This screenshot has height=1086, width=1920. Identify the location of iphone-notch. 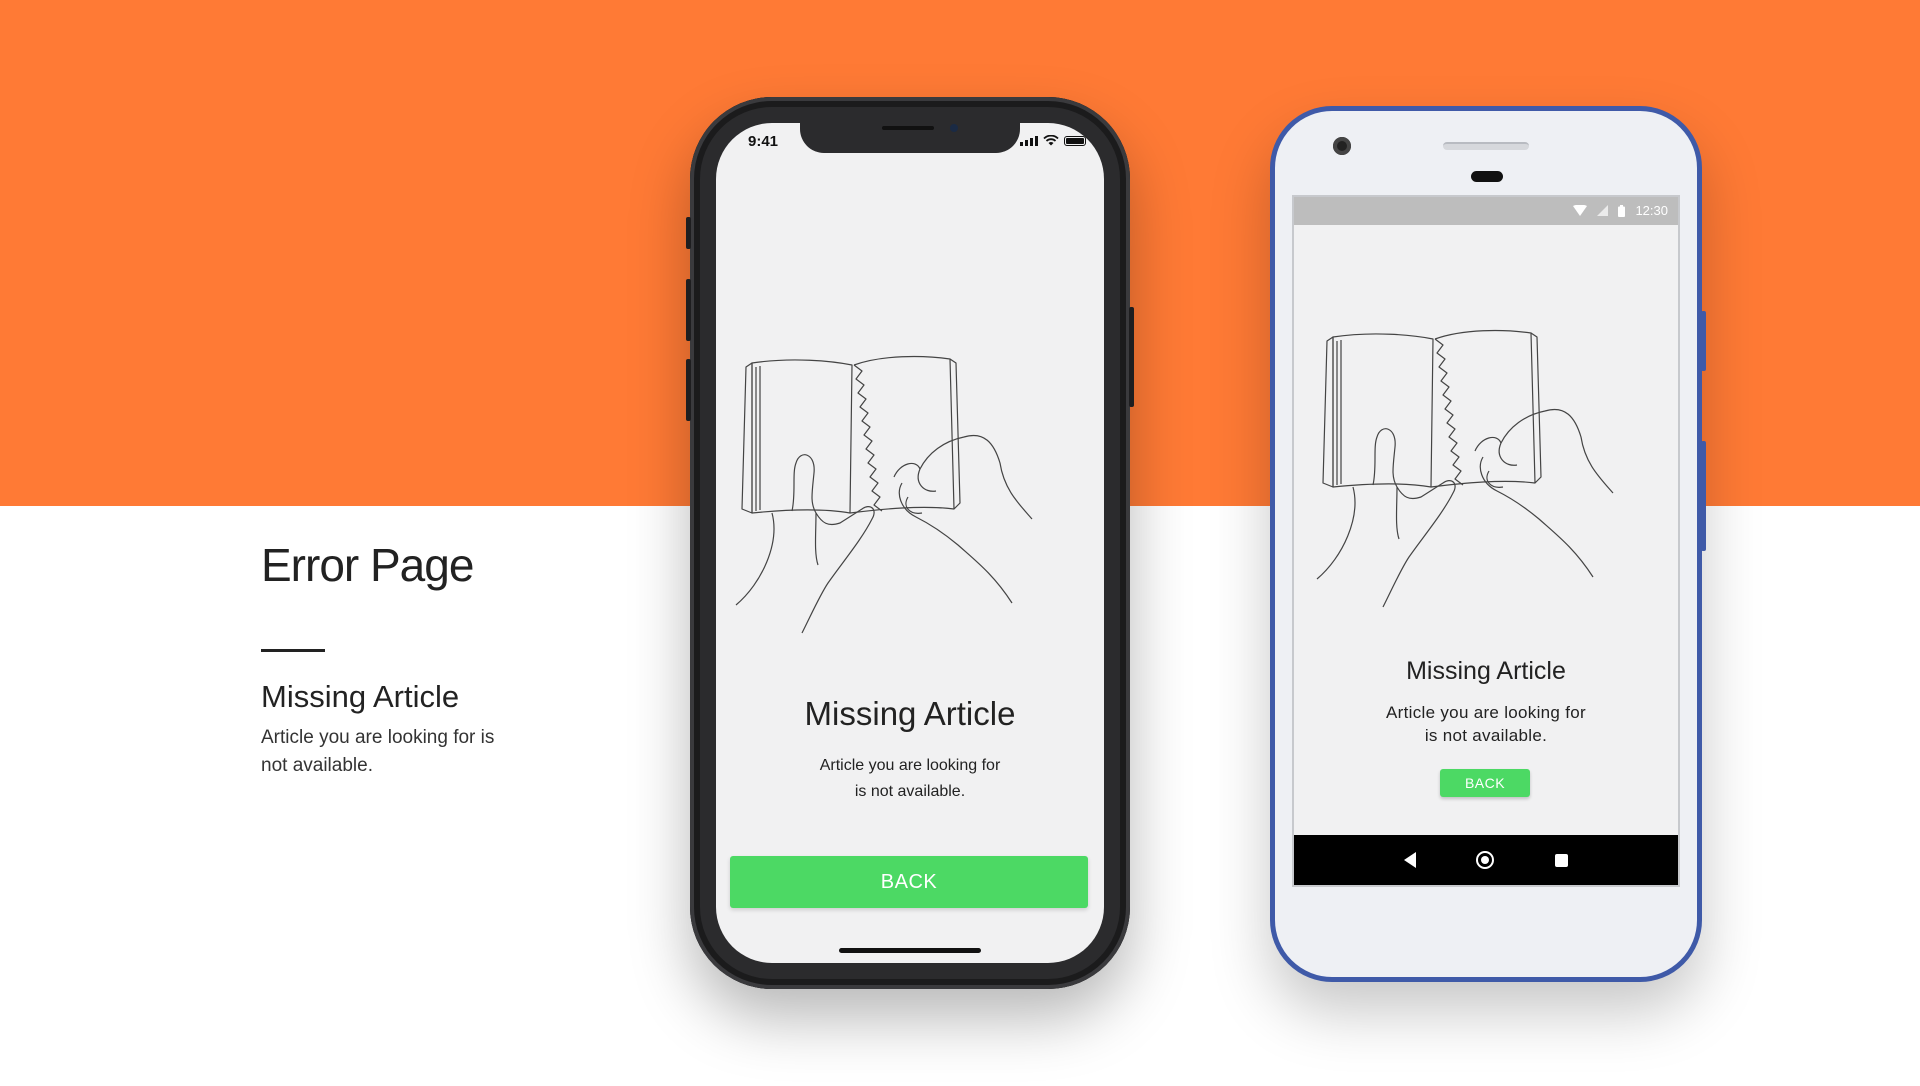
(910, 138).